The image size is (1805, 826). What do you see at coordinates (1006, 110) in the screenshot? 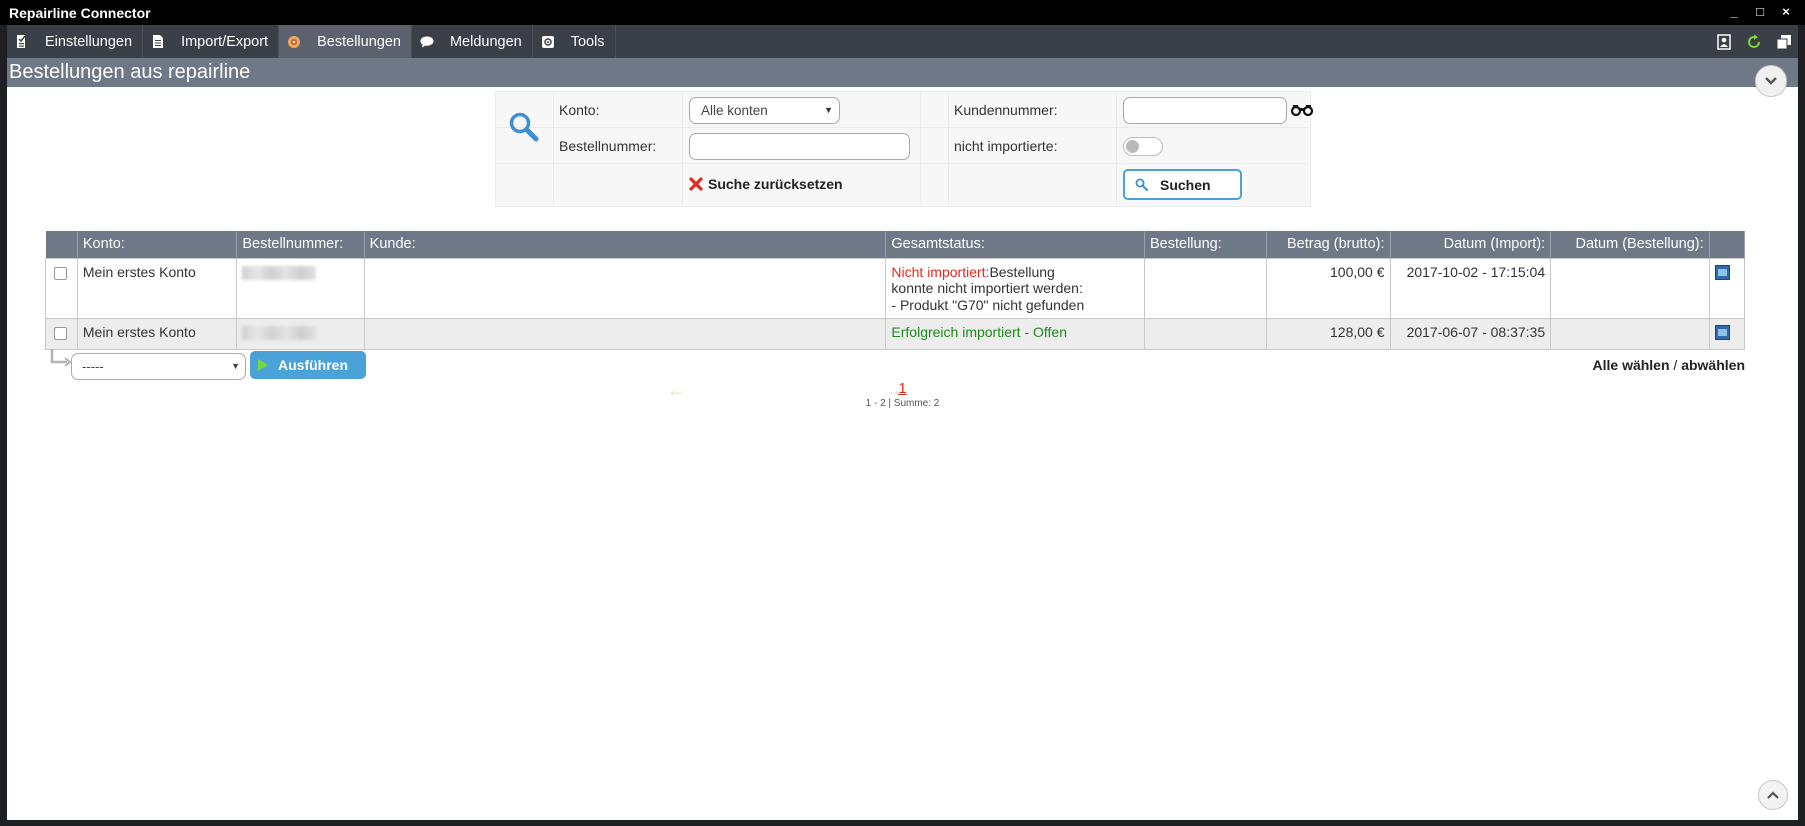
I see `kundennummer-label: Kundennummer:` at bounding box center [1006, 110].